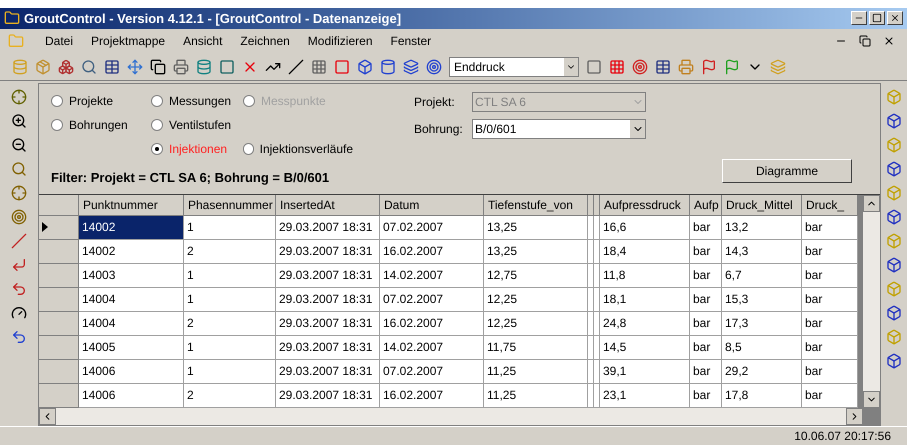  Describe the element at coordinates (514, 66) in the screenshot. I see `measure-dropdown: Enddruck` at that location.